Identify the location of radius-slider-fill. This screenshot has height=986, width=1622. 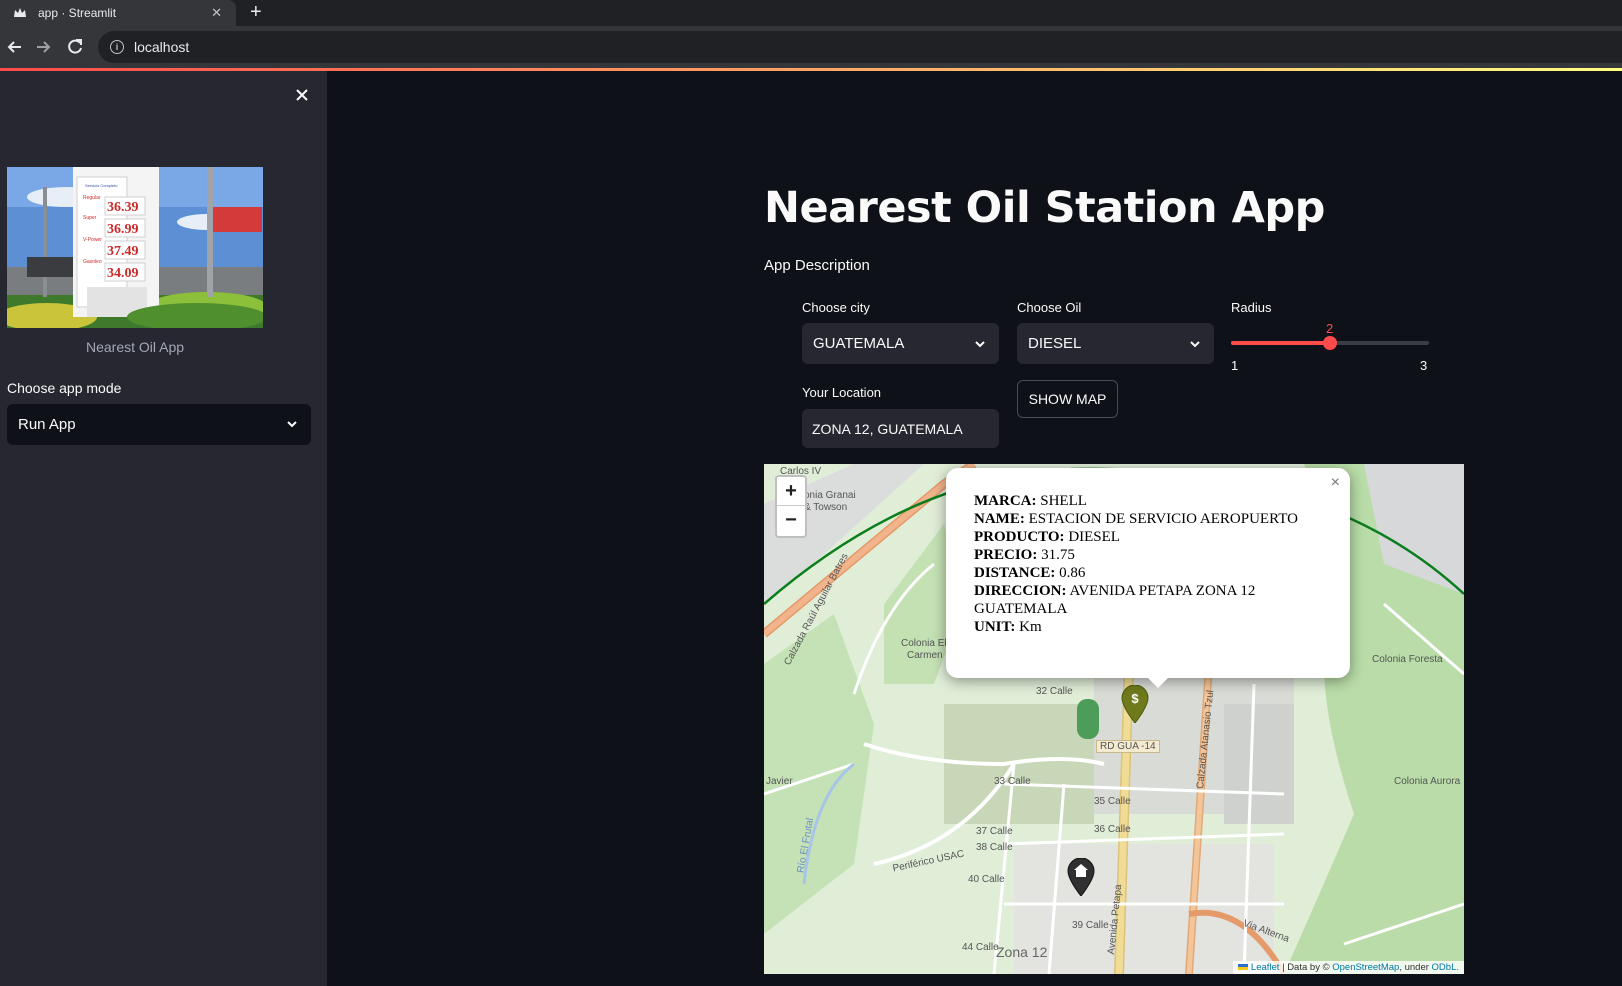
(1280, 343).